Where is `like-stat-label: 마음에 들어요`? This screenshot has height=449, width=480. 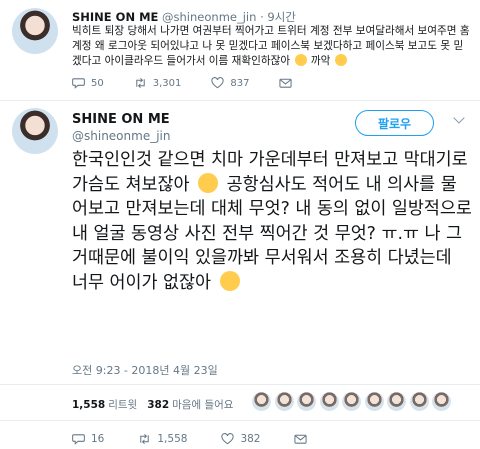
like-stat-label: 마음에 들어요 is located at coordinates (202, 404).